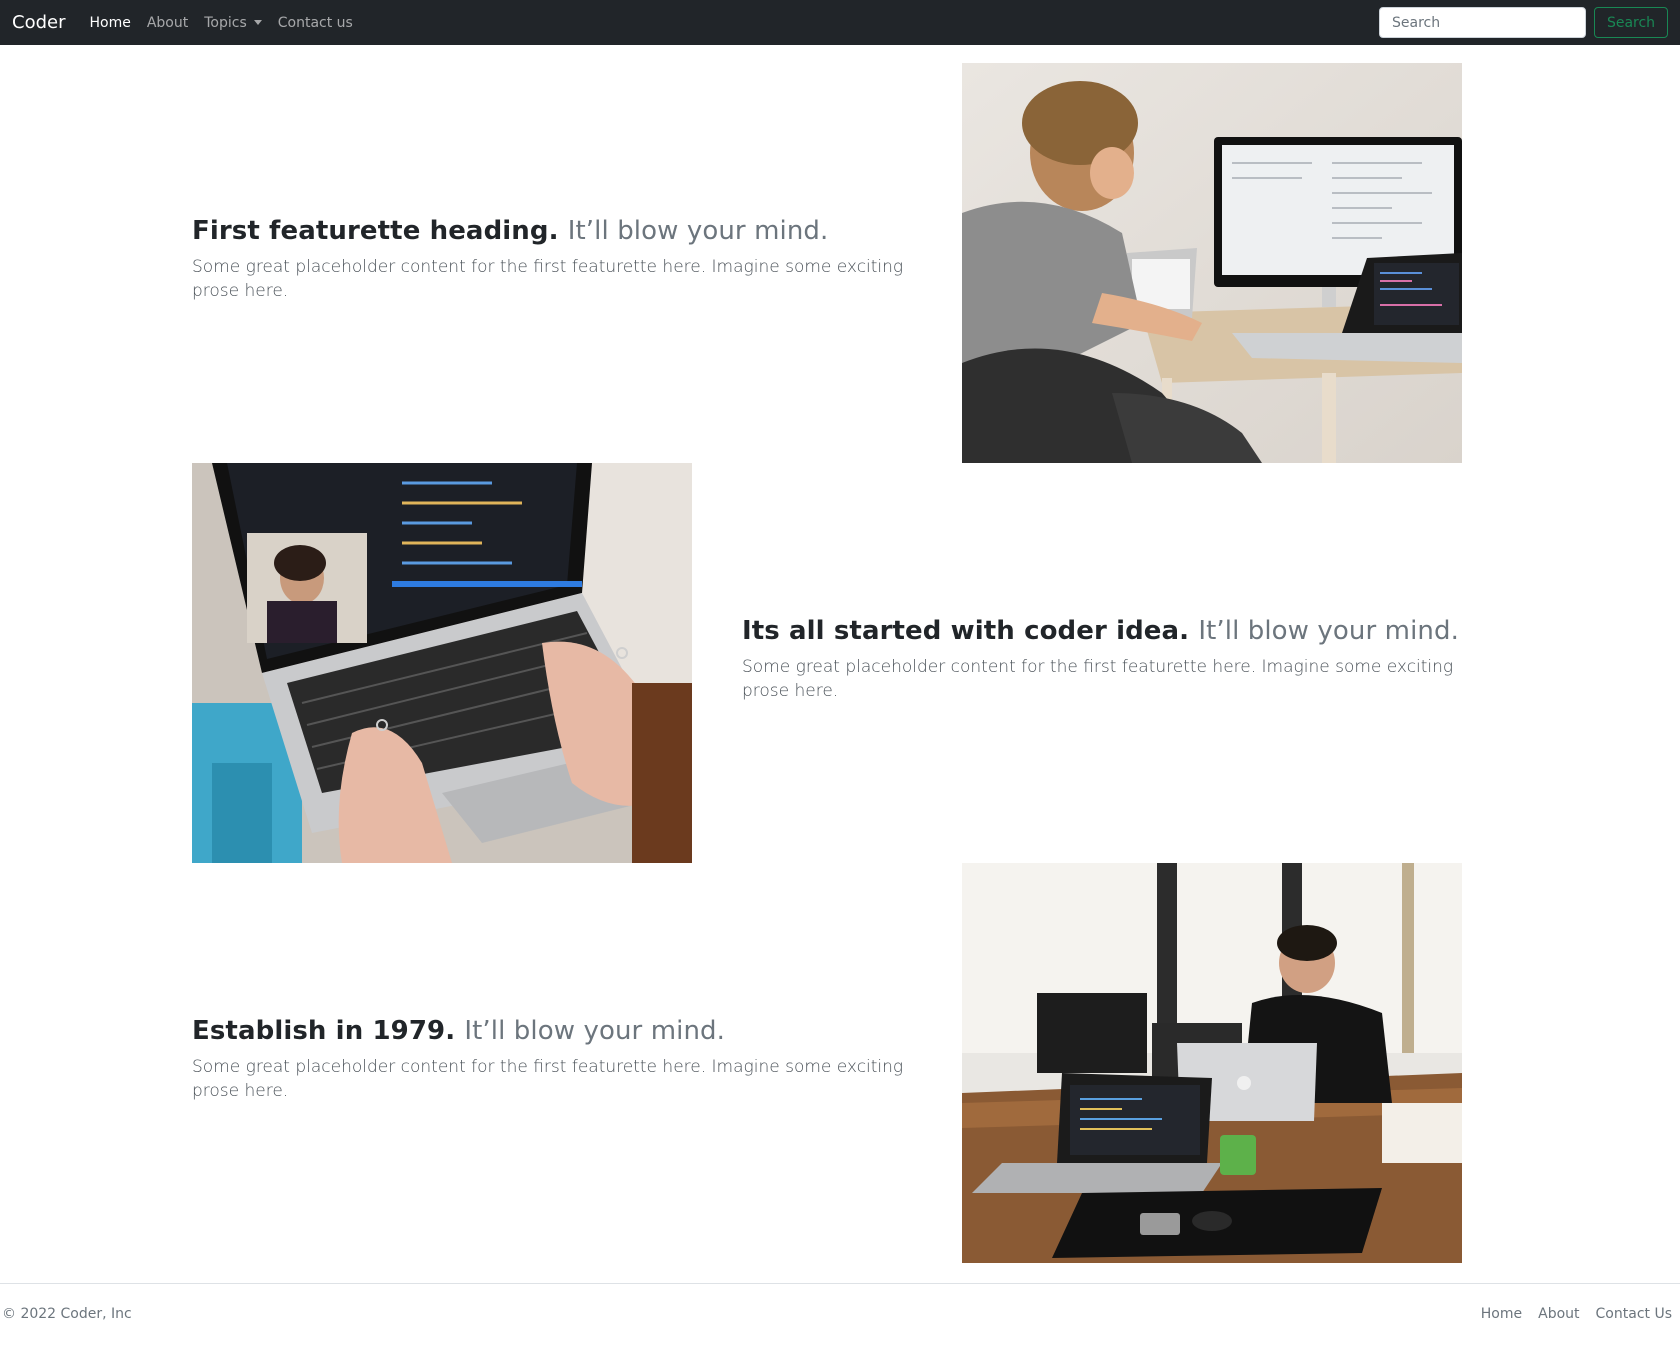 The image size is (1680, 1361). Describe the element at coordinates (225, 22) in the screenshot. I see `nav-dropdown-topics-label: Topics` at that location.